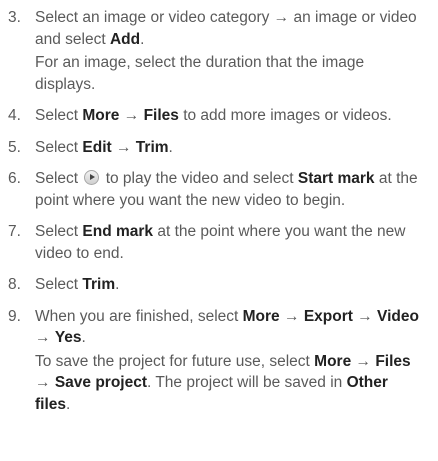  I want to click on ui-term: End mark, so click(118, 231).